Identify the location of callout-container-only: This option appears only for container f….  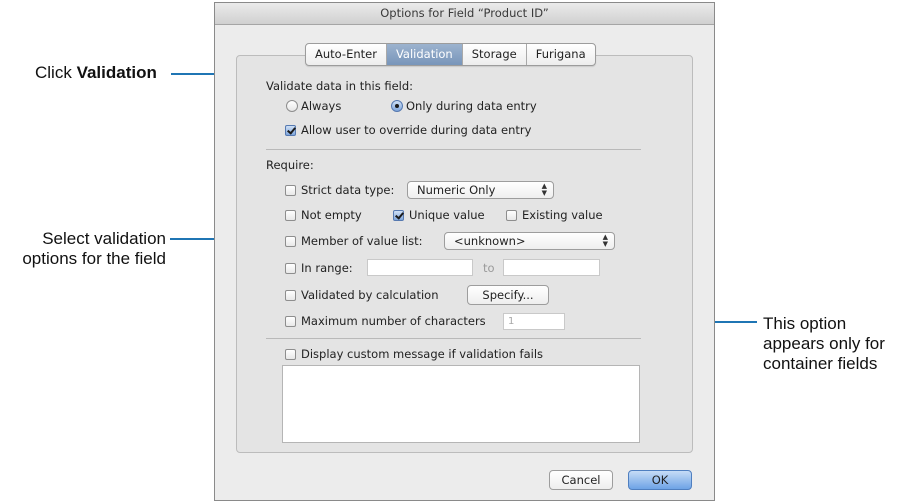
(831, 344).